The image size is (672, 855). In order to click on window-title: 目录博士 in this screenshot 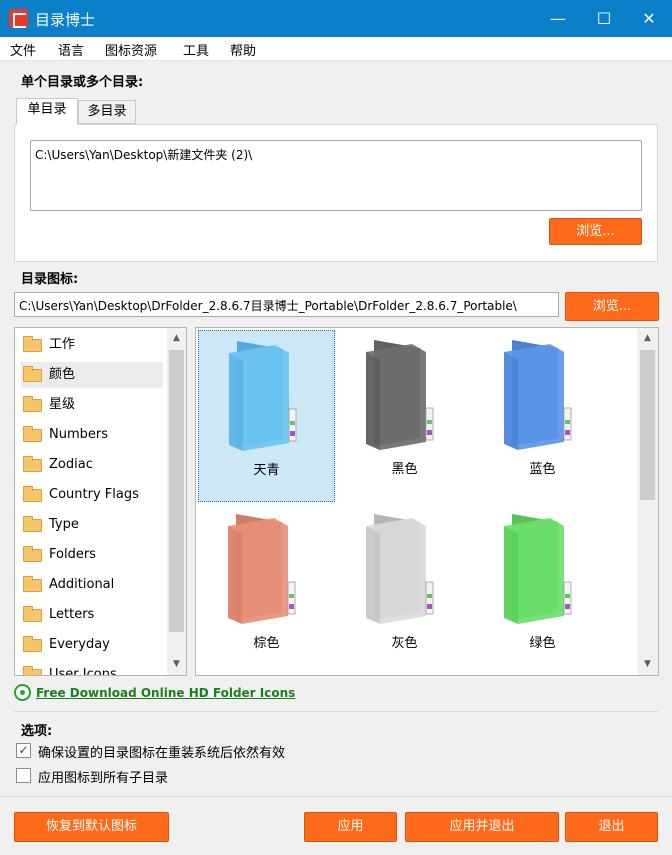, I will do `click(65, 20)`.